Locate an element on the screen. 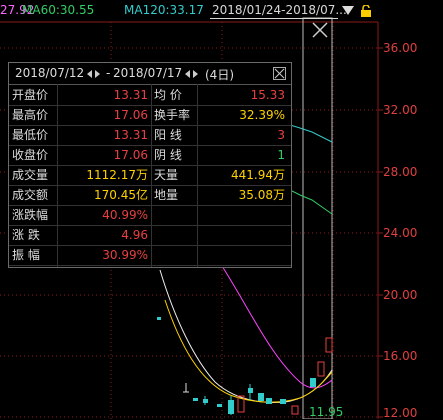 This screenshot has width=443, height=420. start-prev-icon is located at coordinates (89, 74).